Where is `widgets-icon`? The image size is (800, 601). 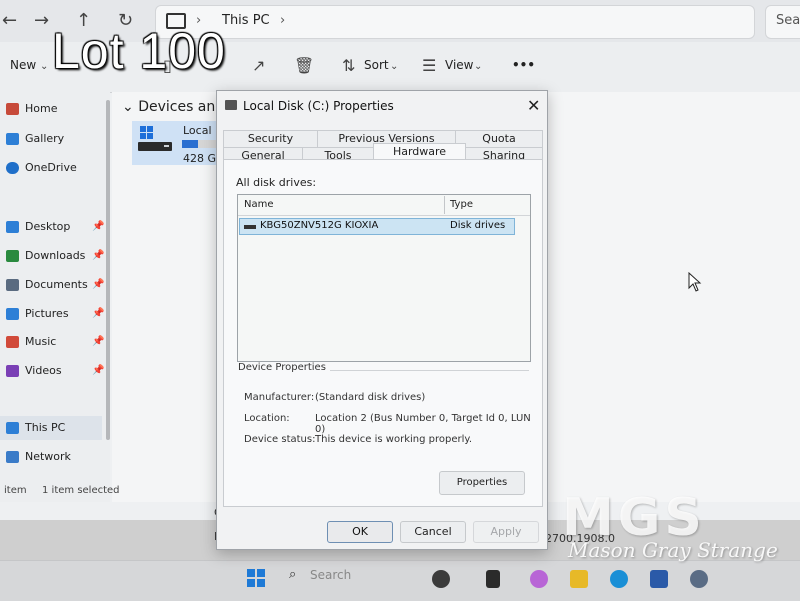 widgets-icon is located at coordinates (441, 579).